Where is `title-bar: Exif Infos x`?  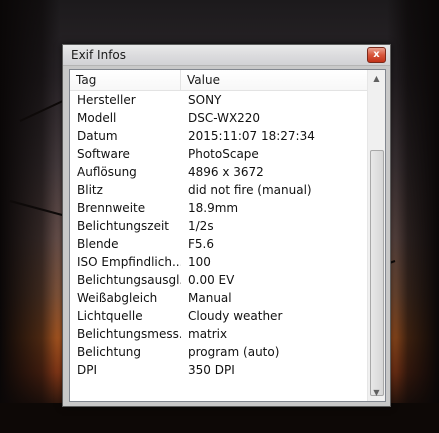 title-bar: Exif Infos x is located at coordinates (226, 55).